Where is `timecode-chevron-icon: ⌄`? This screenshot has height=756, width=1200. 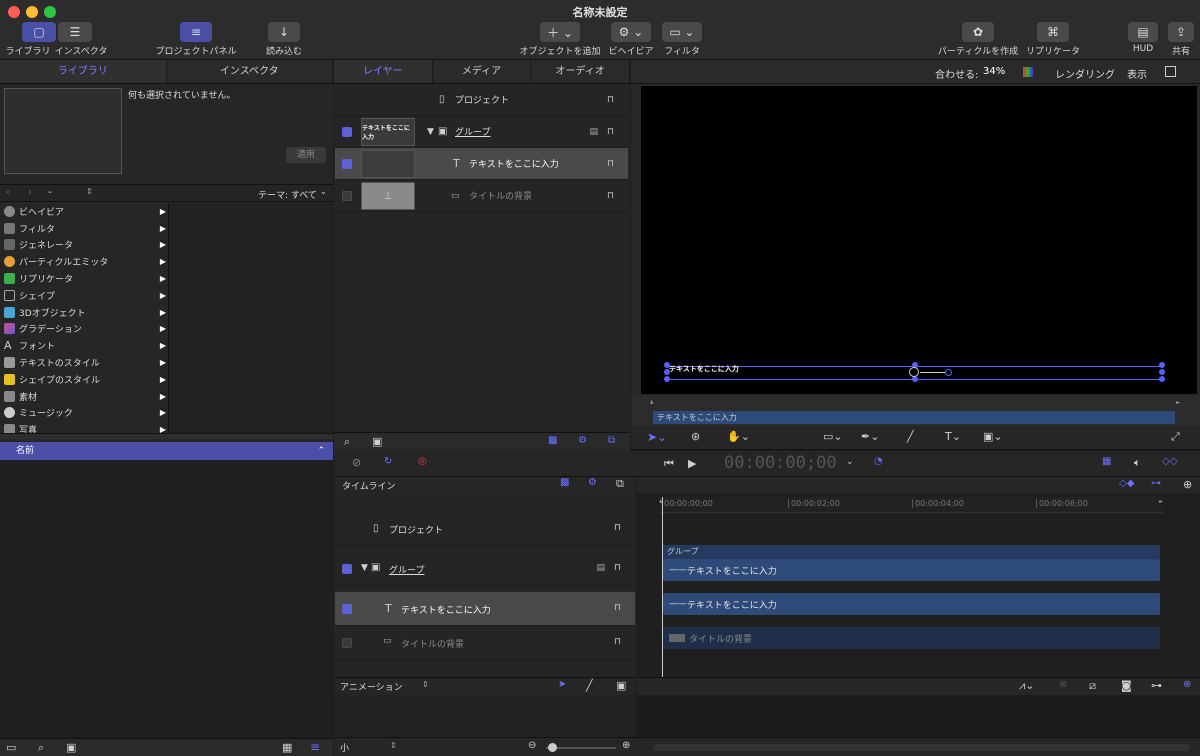 timecode-chevron-icon: ⌄ is located at coordinates (850, 462).